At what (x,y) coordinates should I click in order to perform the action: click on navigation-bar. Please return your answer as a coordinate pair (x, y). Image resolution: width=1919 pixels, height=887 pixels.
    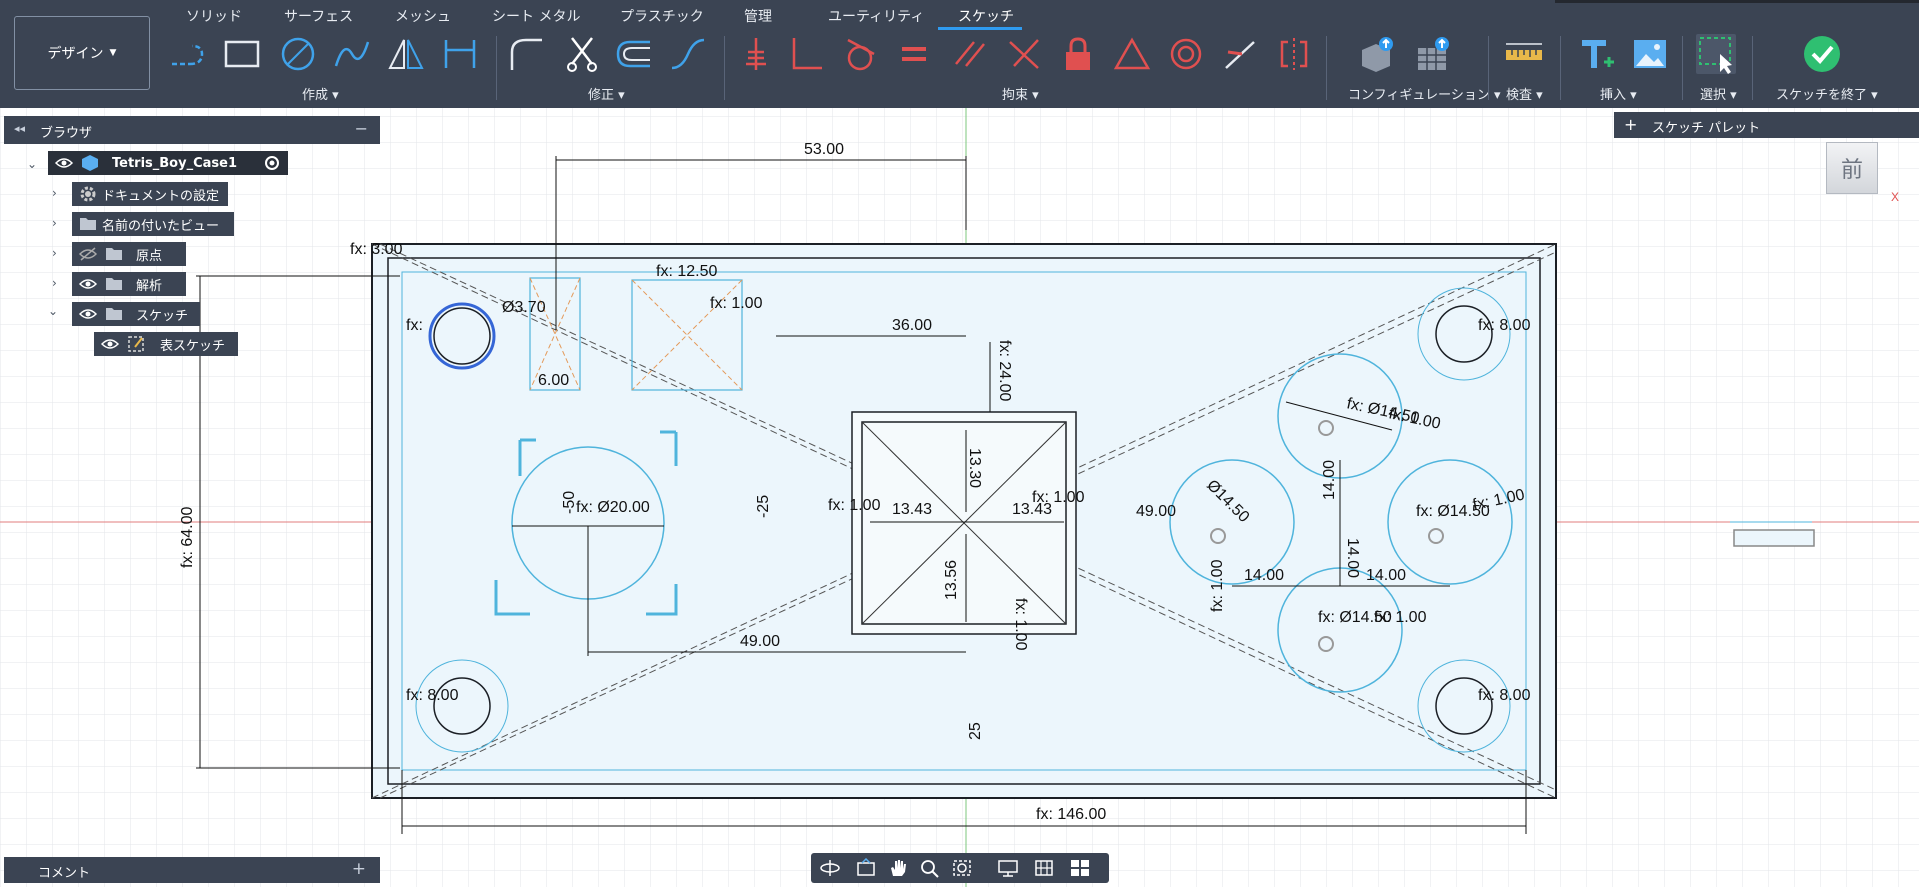
    Looking at the image, I should click on (960, 868).